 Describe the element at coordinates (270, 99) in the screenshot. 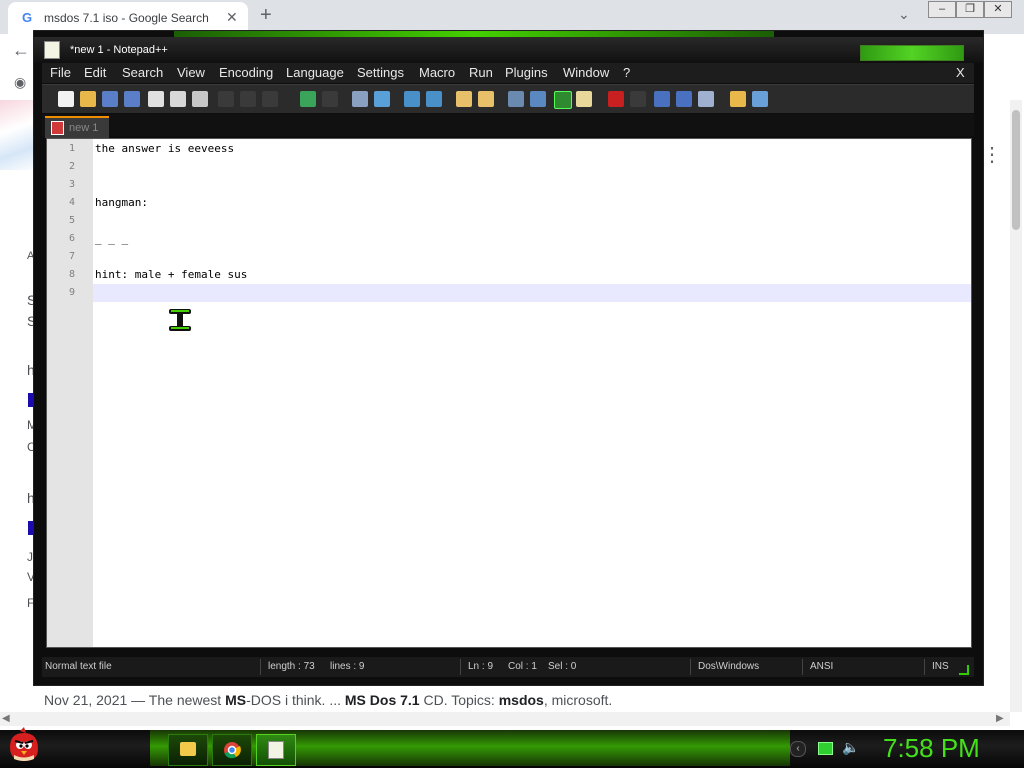

I see `paste-icon` at that location.